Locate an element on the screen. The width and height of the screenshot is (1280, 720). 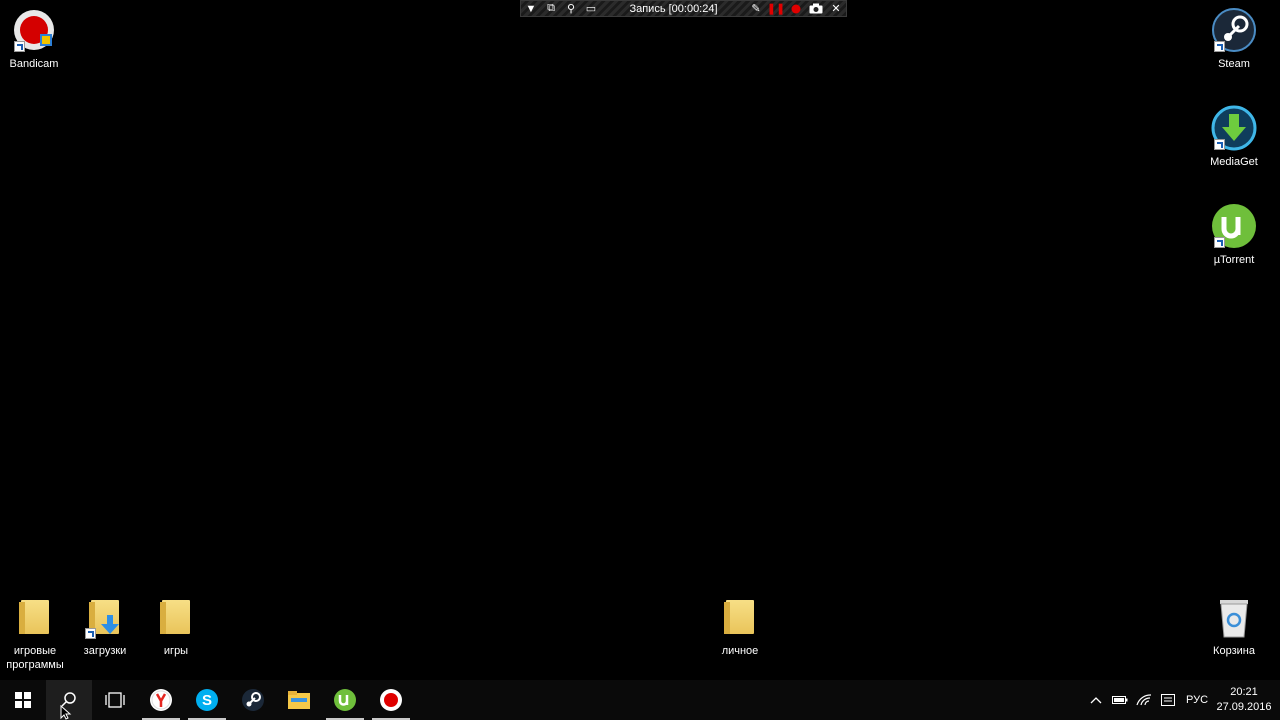
taskbar-app-skype: S is located at coordinates (207, 700).